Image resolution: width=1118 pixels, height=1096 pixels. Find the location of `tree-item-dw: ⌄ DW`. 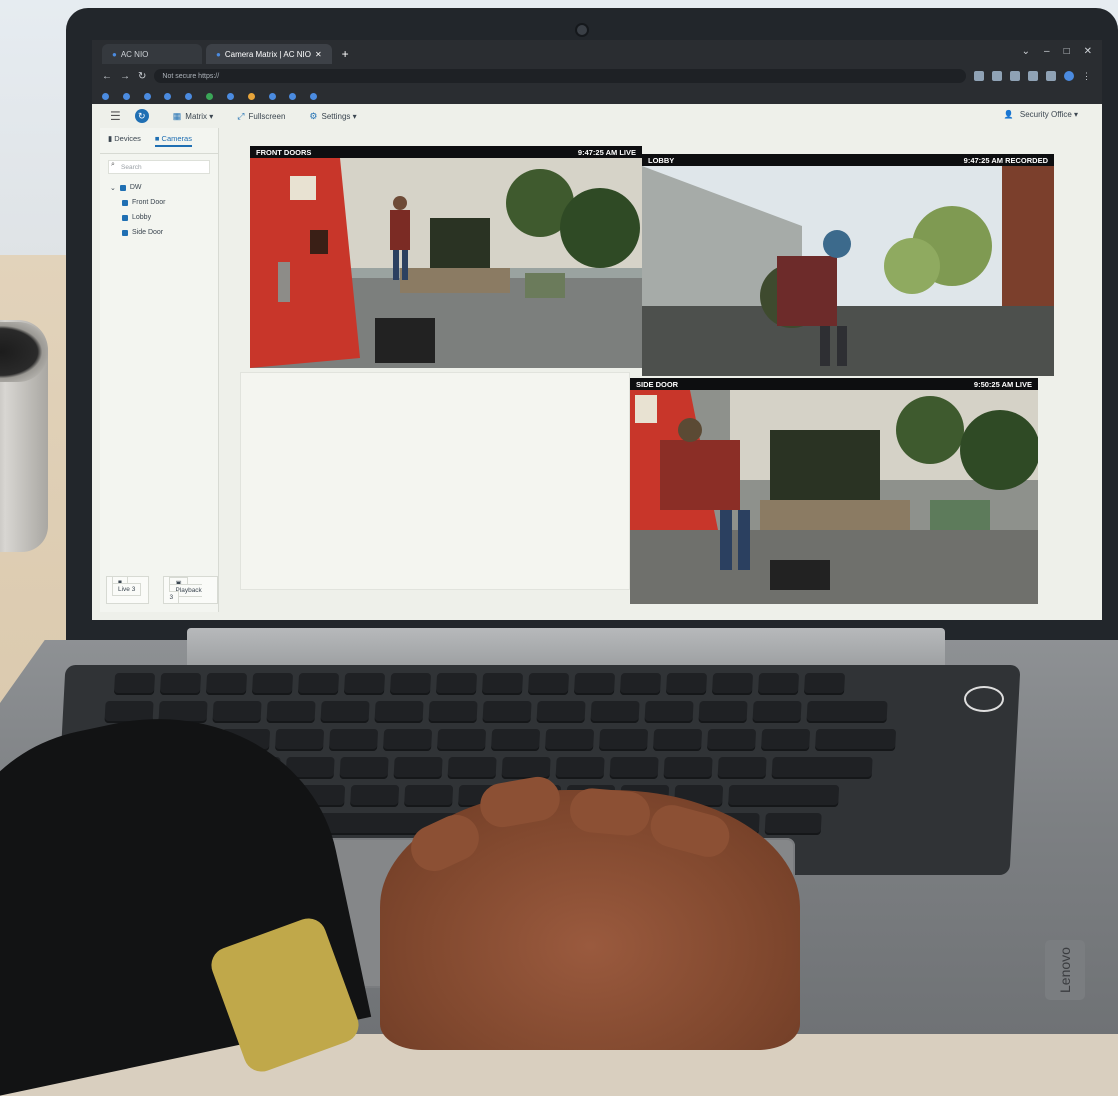

tree-item-dw: ⌄ DW is located at coordinates (164, 187).